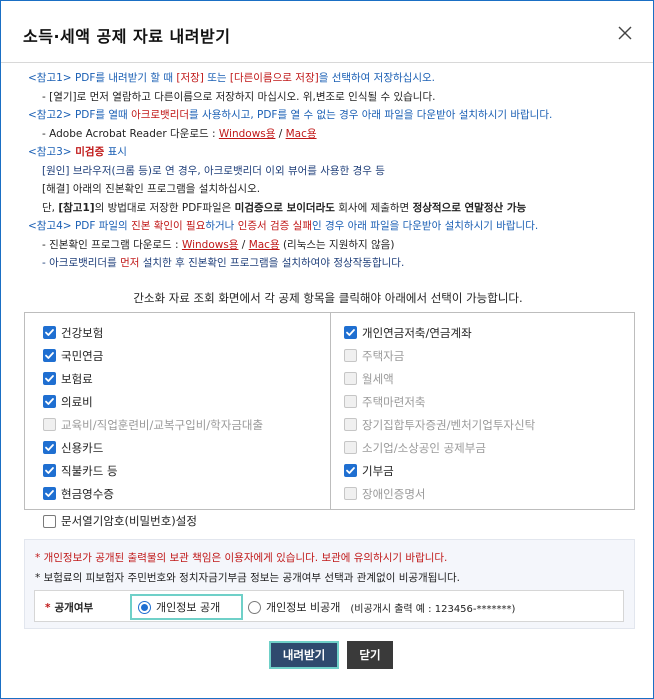 Image resolution: width=654 pixels, height=699 pixels. I want to click on radio-private-dot, so click(254, 607).